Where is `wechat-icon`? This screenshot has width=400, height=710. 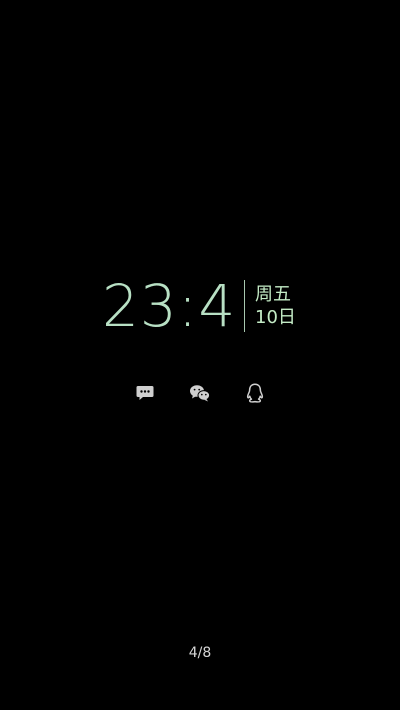
wechat-icon is located at coordinates (200, 393).